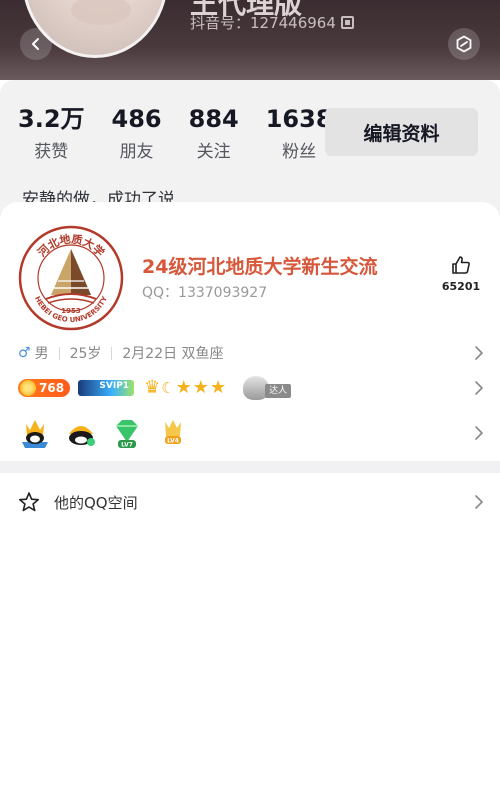  I want to click on green-diamond-lv7-icon: LV7, so click(127, 434).